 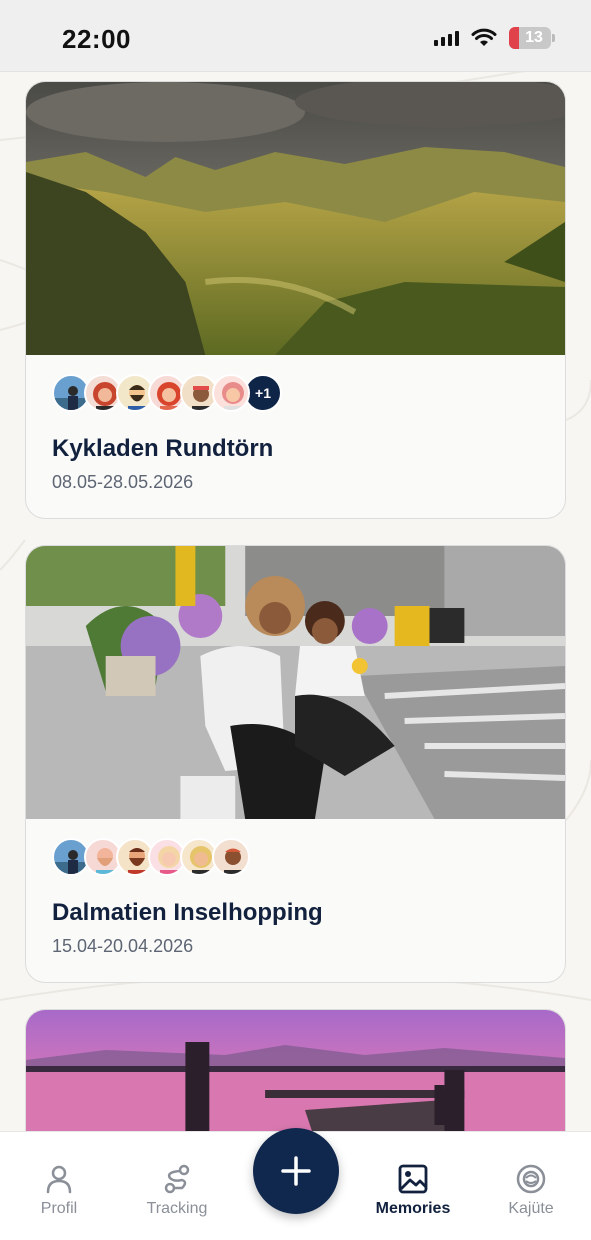 I want to click on tab-label: Memories, so click(x=413, y=1208).